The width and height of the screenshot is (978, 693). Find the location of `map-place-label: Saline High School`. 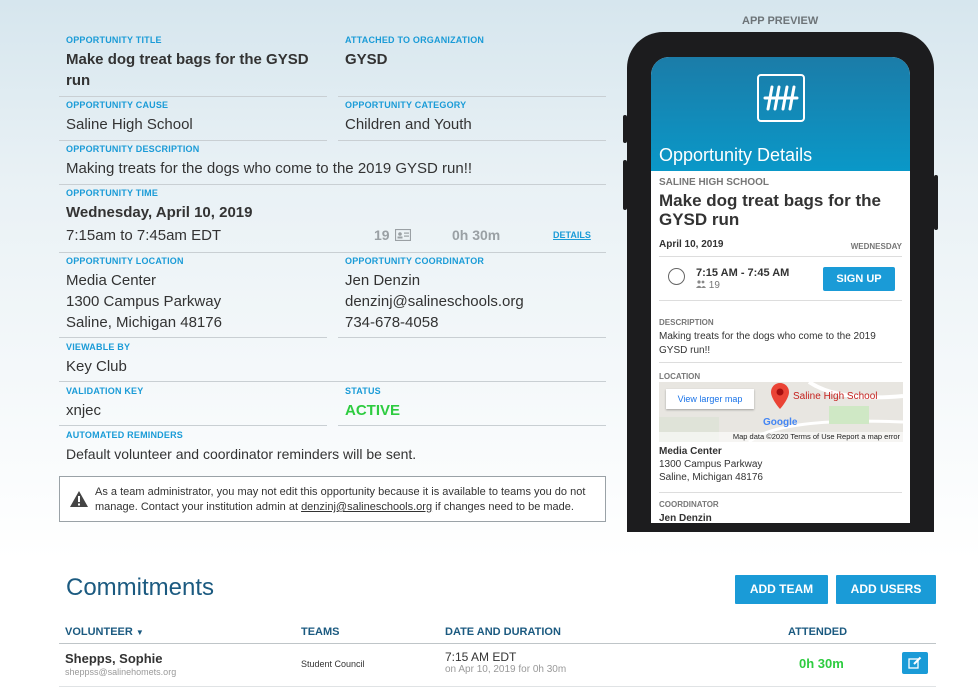

map-place-label: Saline High School is located at coordinates (835, 396).